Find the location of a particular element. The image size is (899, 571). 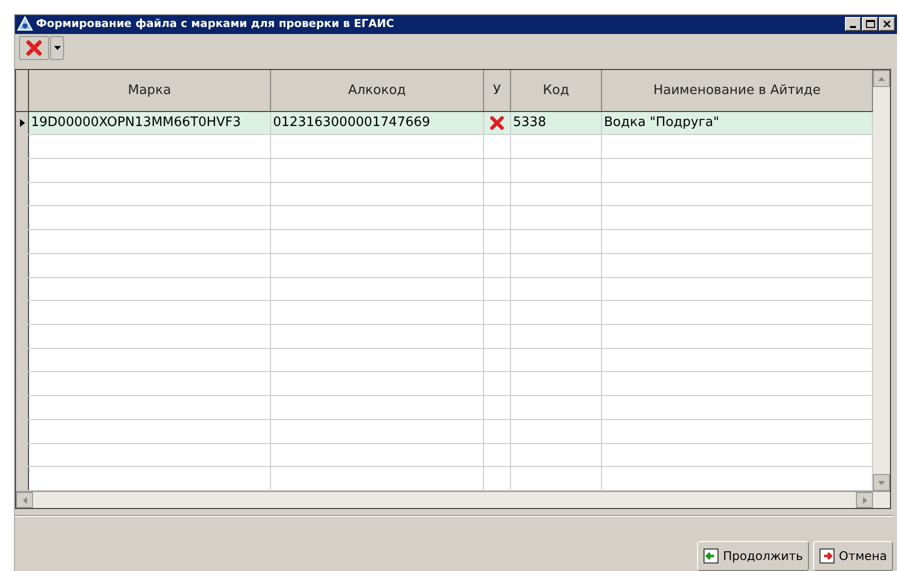

column-header: Марка is located at coordinates (150, 90).